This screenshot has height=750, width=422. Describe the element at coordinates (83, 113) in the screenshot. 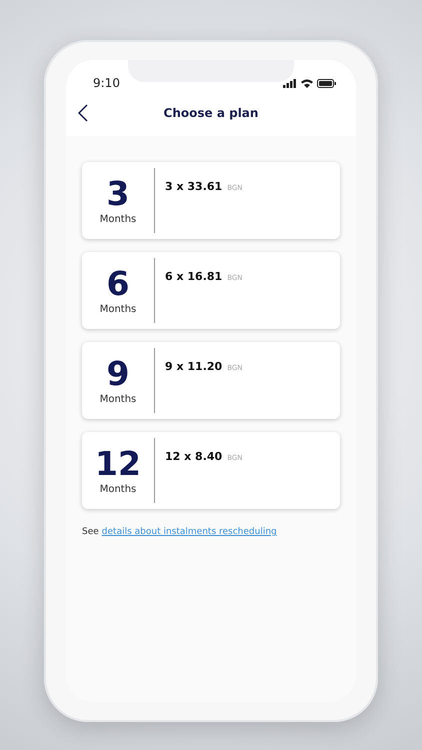

I see `back-button` at that location.